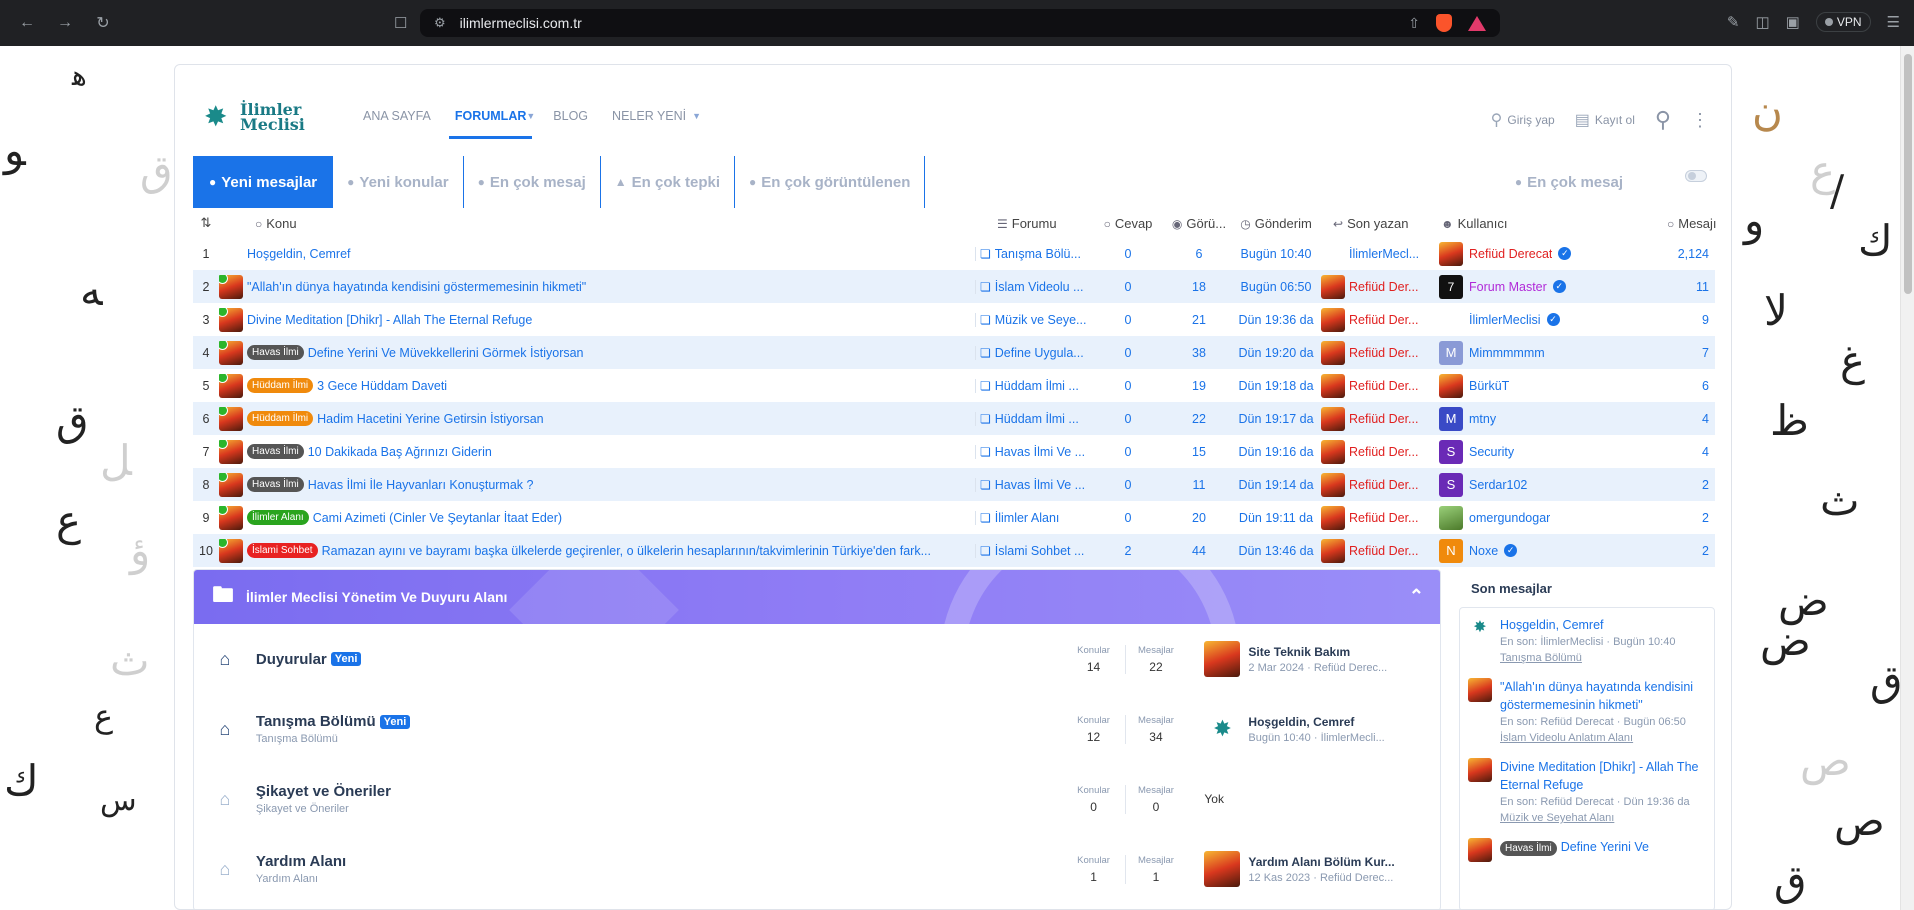 The width and height of the screenshot is (1914, 910). I want to click on brave-shield-icon, so click(1444, 23).